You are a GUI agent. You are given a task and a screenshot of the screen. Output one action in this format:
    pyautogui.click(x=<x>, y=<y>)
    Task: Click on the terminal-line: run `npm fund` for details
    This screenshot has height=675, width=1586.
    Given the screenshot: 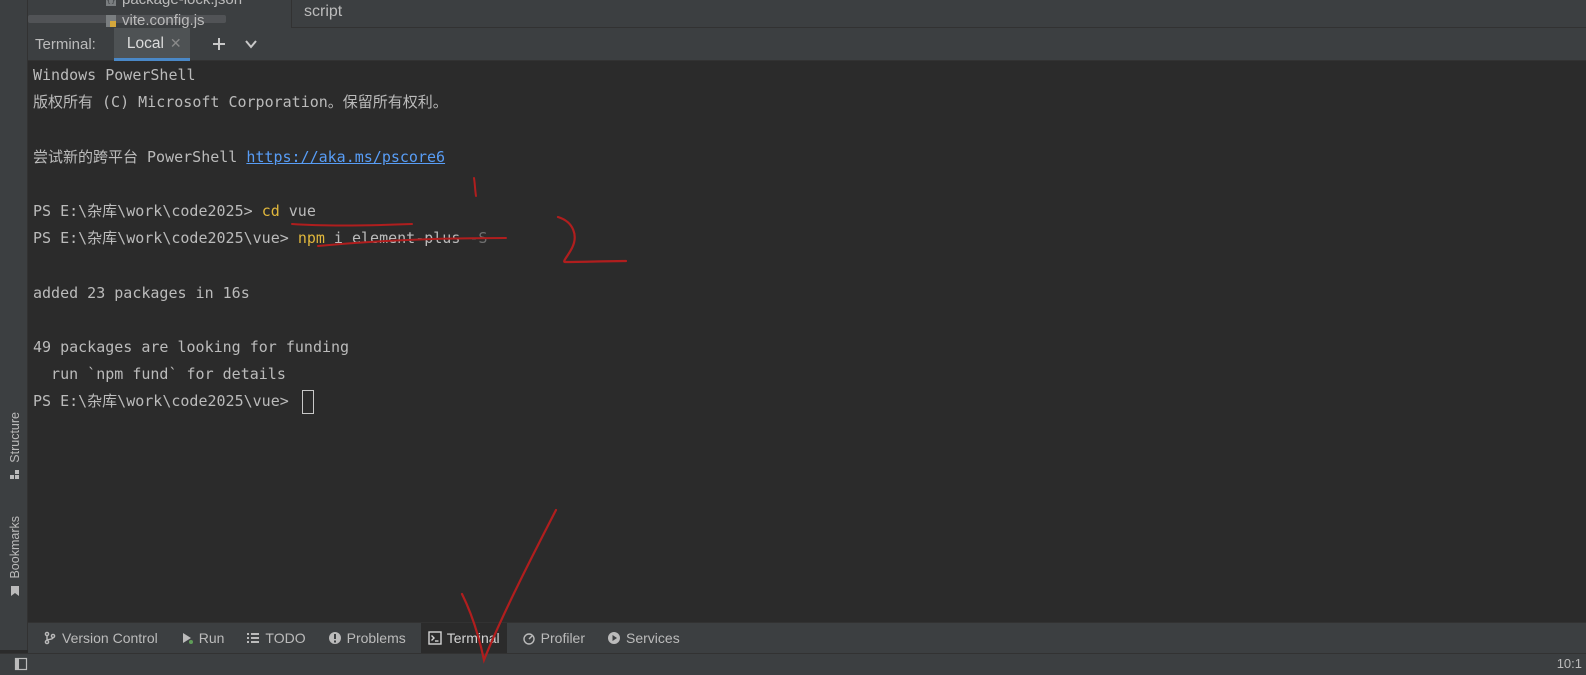 What is the action you would take?
    pyautogui.click(x=159, y=374)
    